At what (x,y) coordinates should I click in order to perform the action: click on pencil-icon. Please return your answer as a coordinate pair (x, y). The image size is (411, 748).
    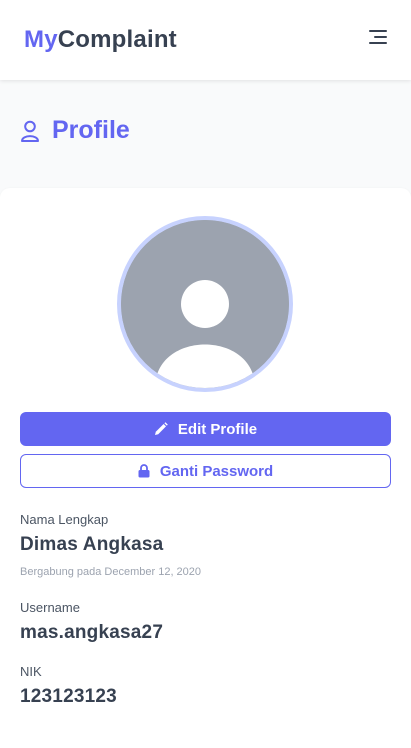
    Looking at the image, I should click on (161, 428).